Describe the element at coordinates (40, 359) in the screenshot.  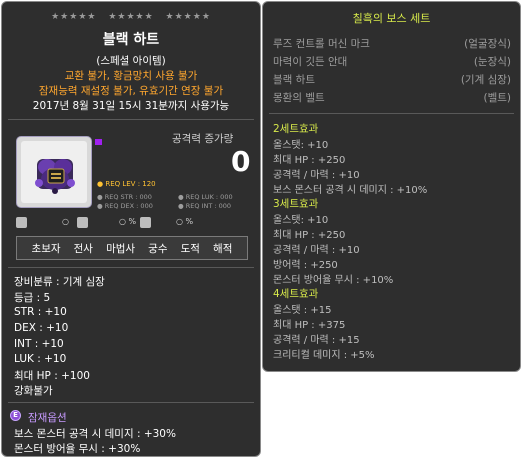
I see `stat-luk: LUK : +10` at that location.